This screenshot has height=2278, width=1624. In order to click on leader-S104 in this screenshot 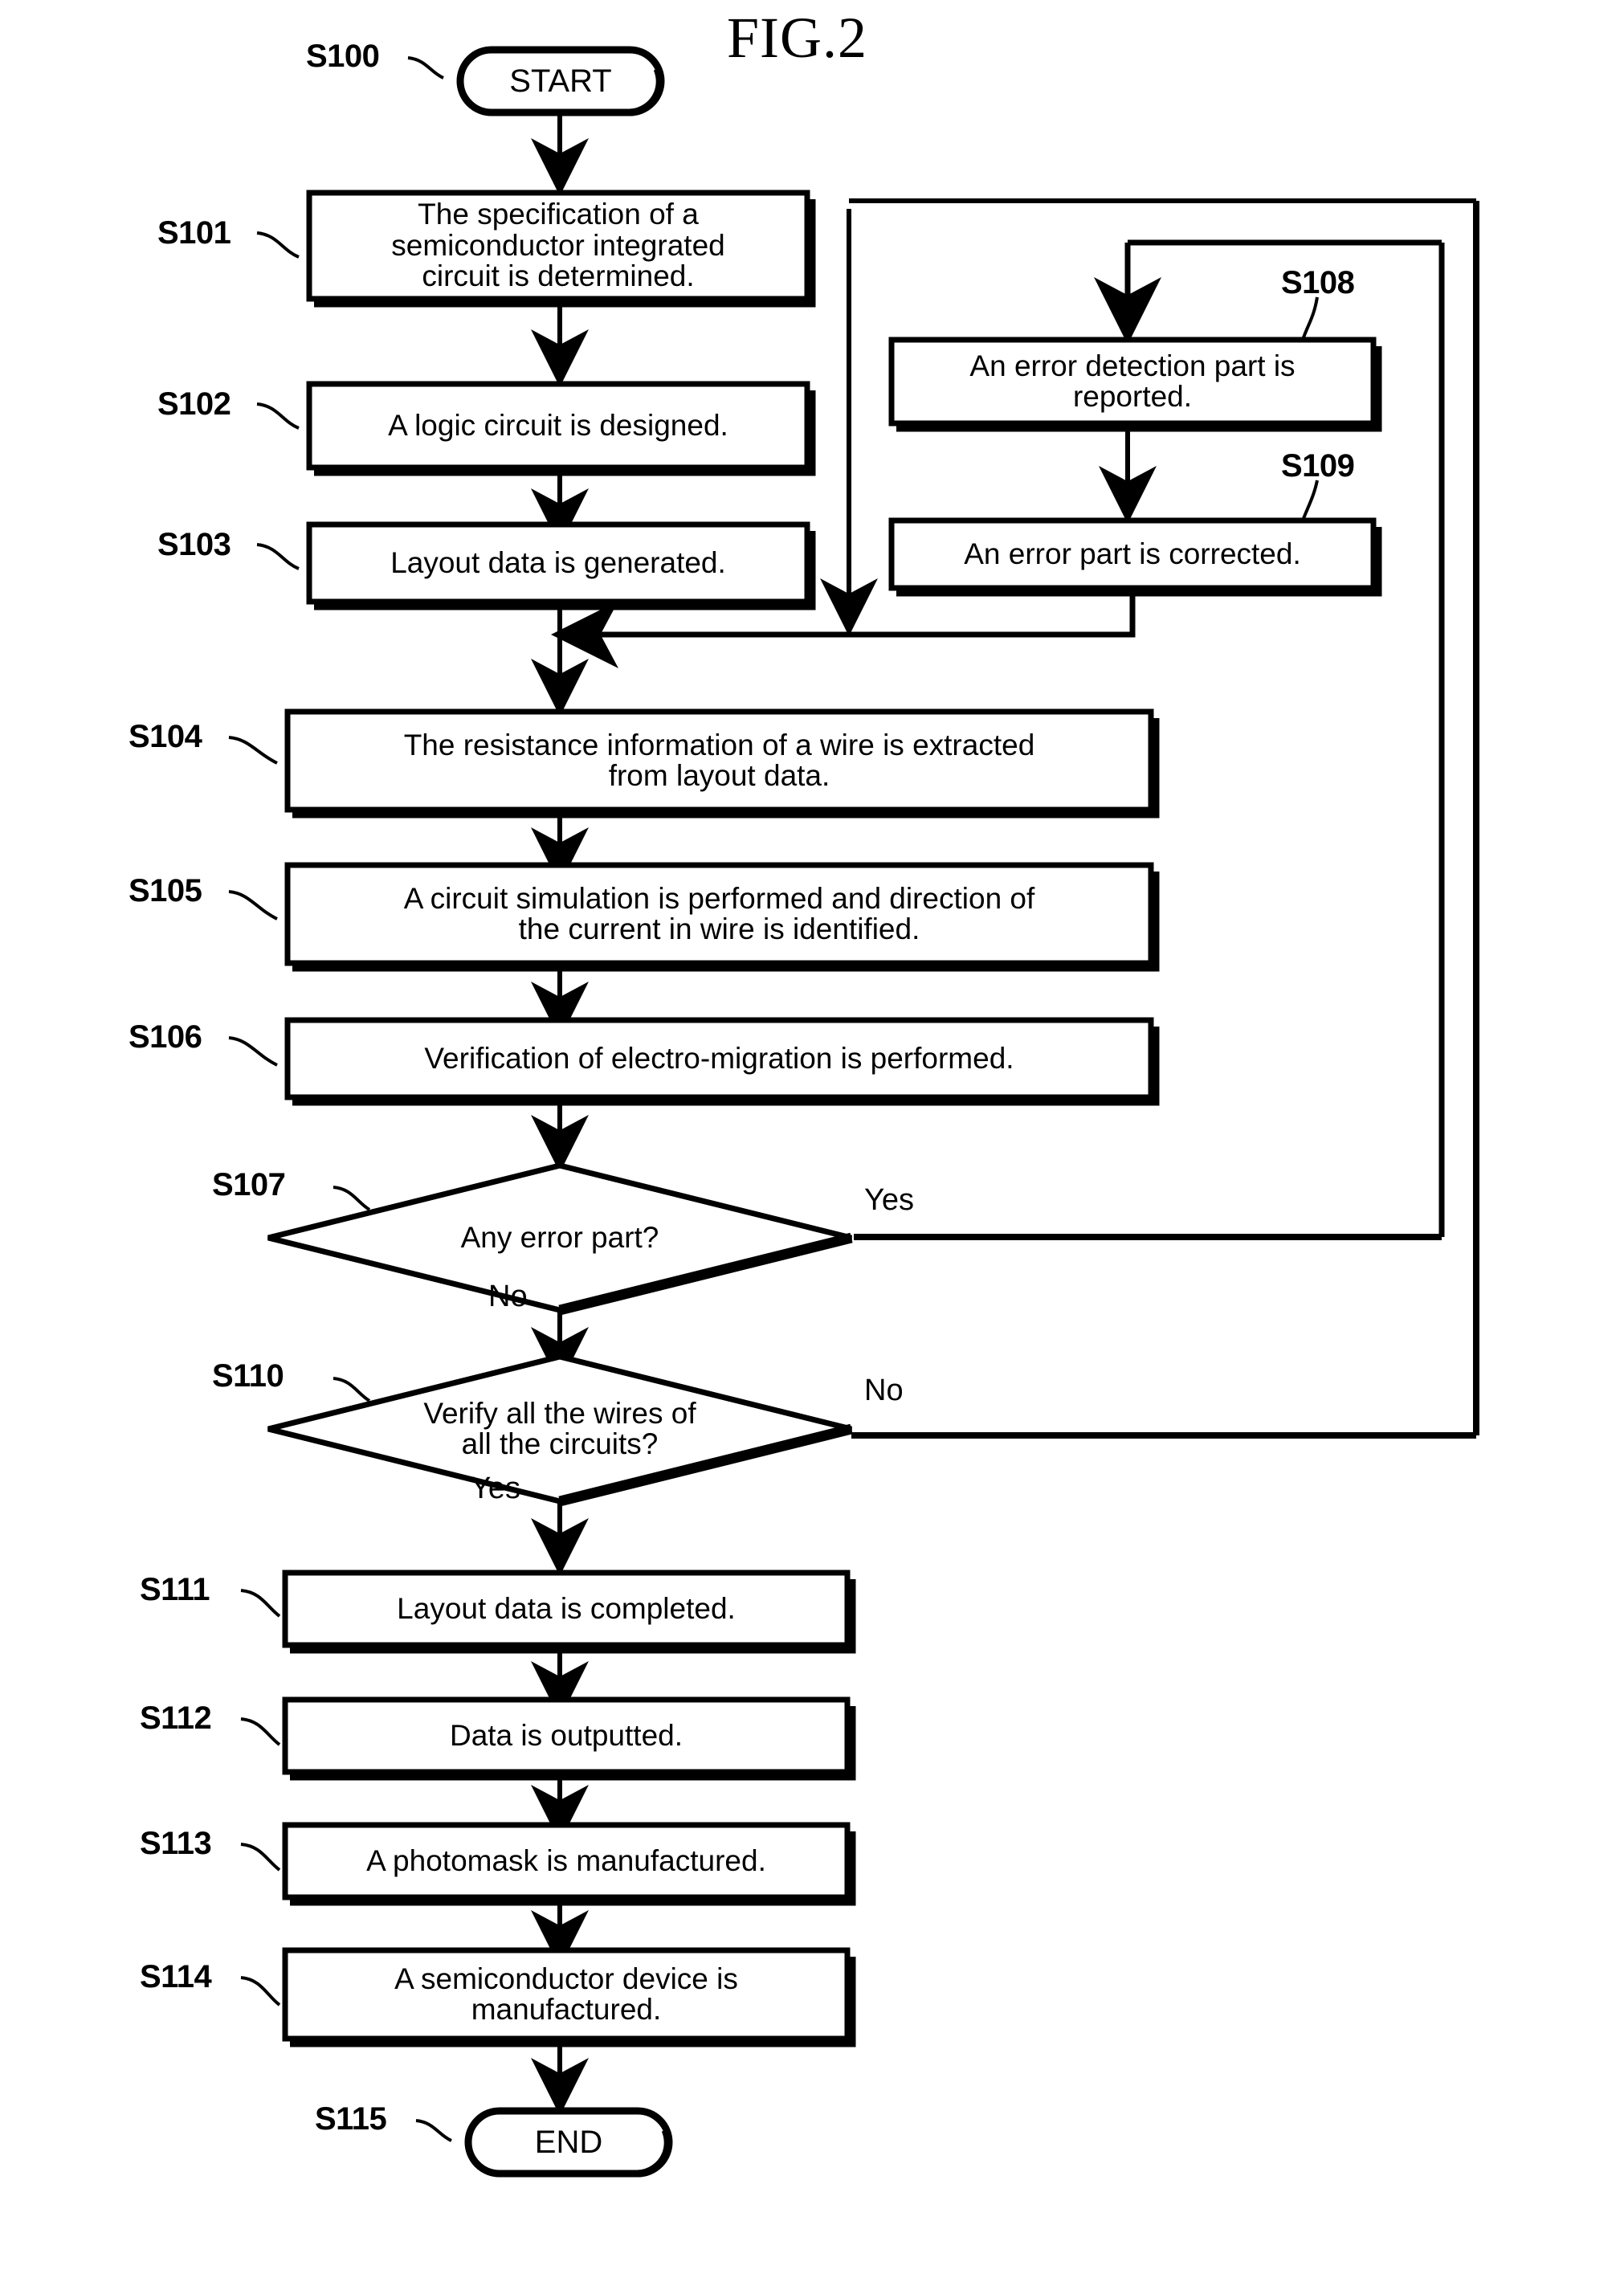, I will do `click(253, 750)`.